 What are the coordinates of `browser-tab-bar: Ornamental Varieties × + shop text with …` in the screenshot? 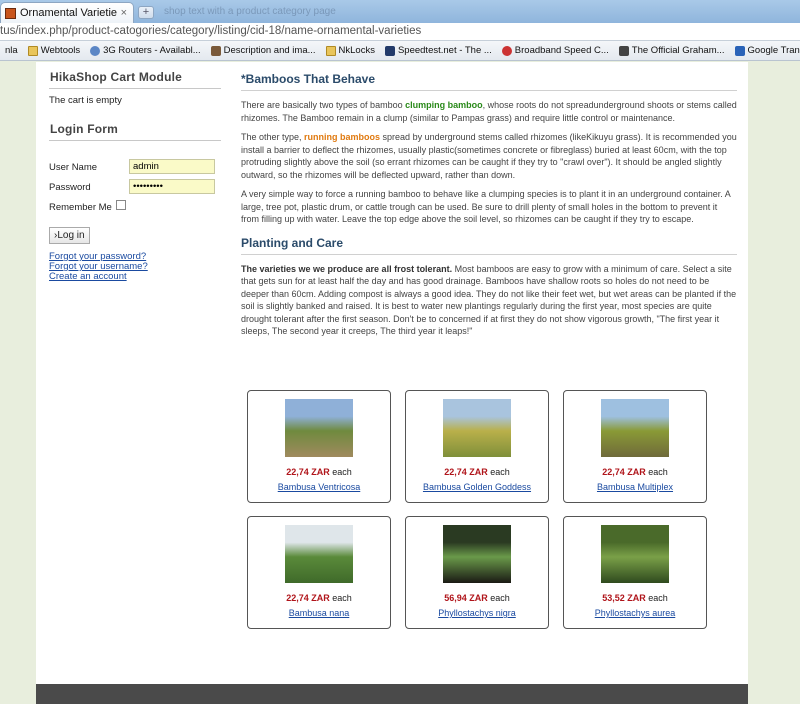 It's located at (400, 11).